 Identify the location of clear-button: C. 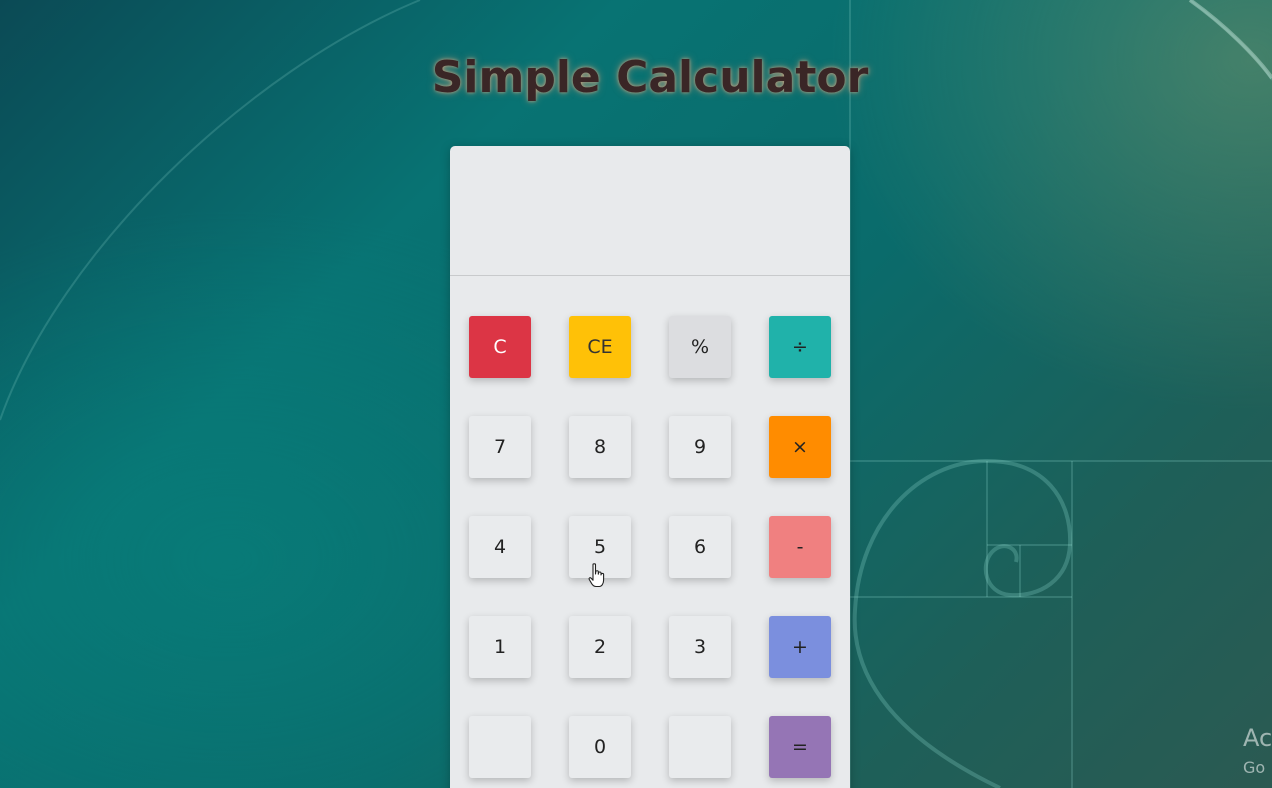
(500, 347).